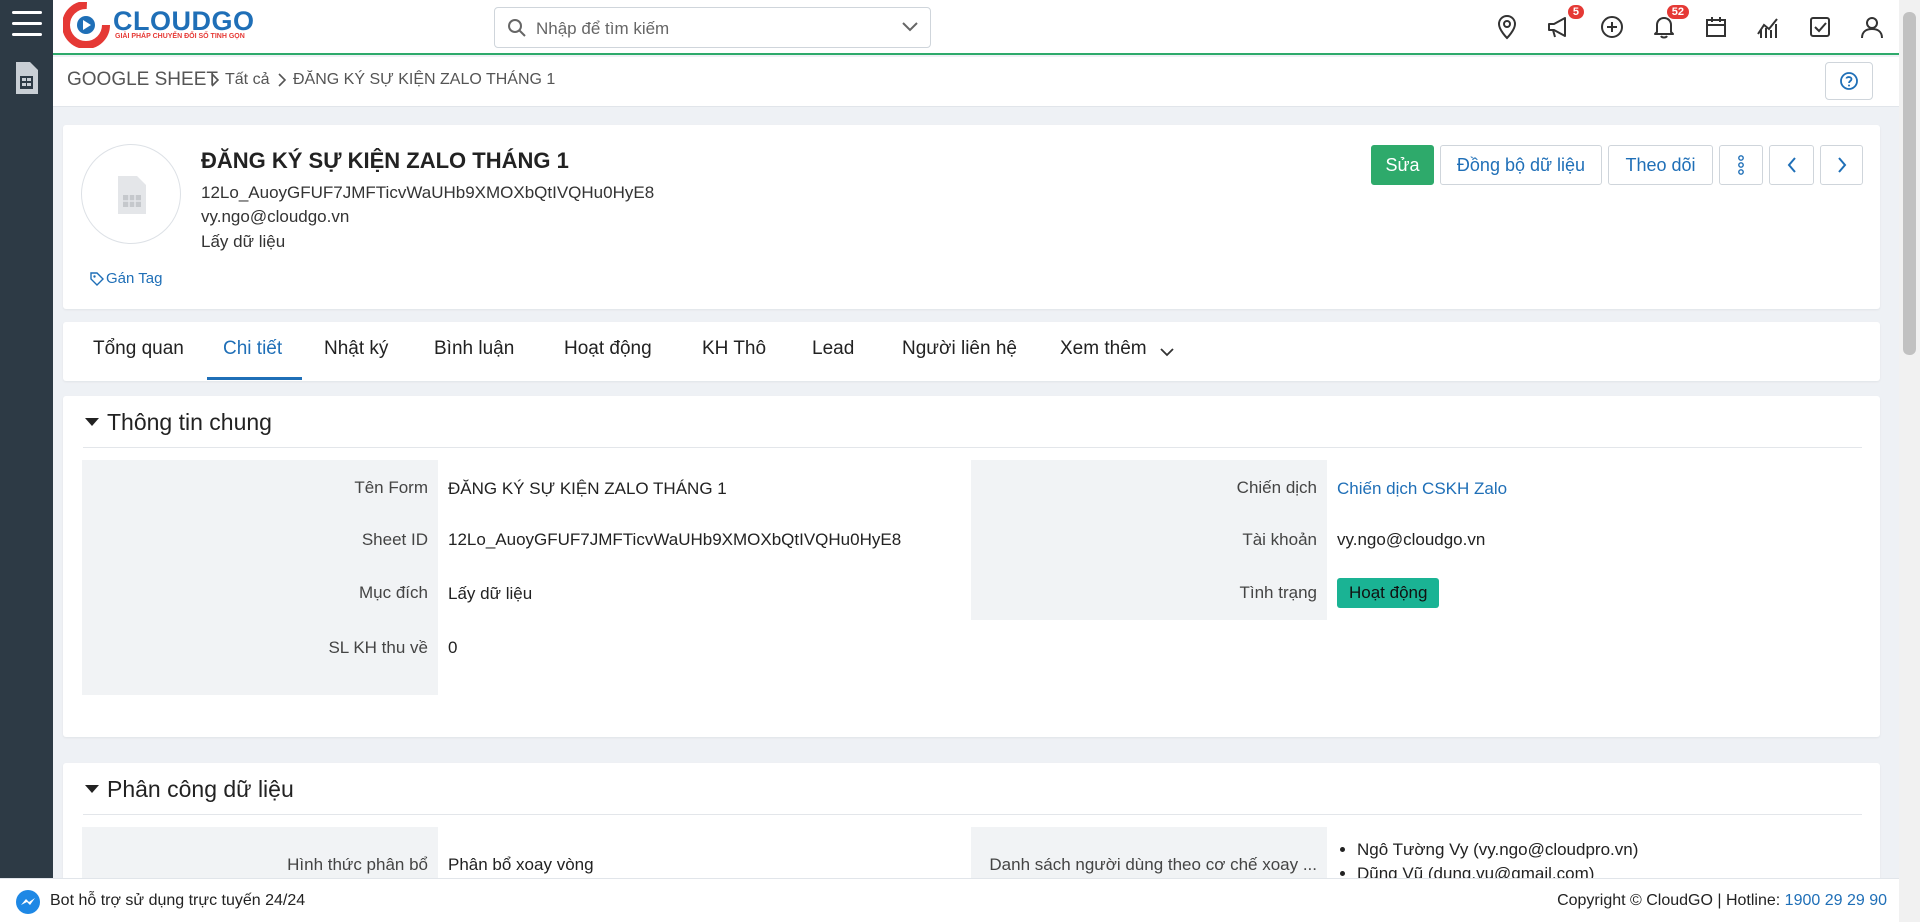 The width and height of the screenshot is (1920, 922). I want to click on status-badge: Hoạt động, so click(1388, 593).